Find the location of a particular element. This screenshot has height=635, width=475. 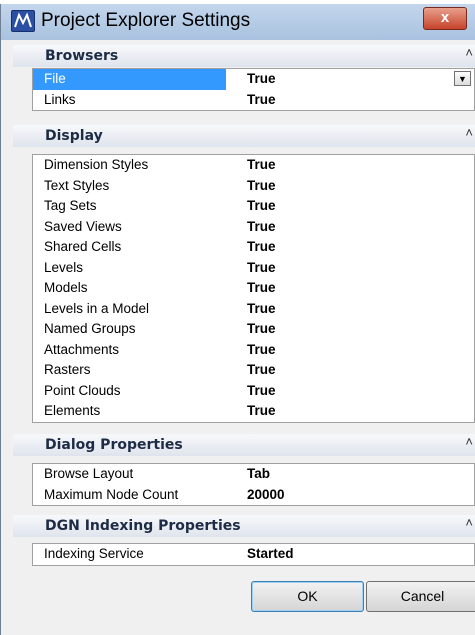

property-row: Shared Cells True is located at coordinates (253, 247).